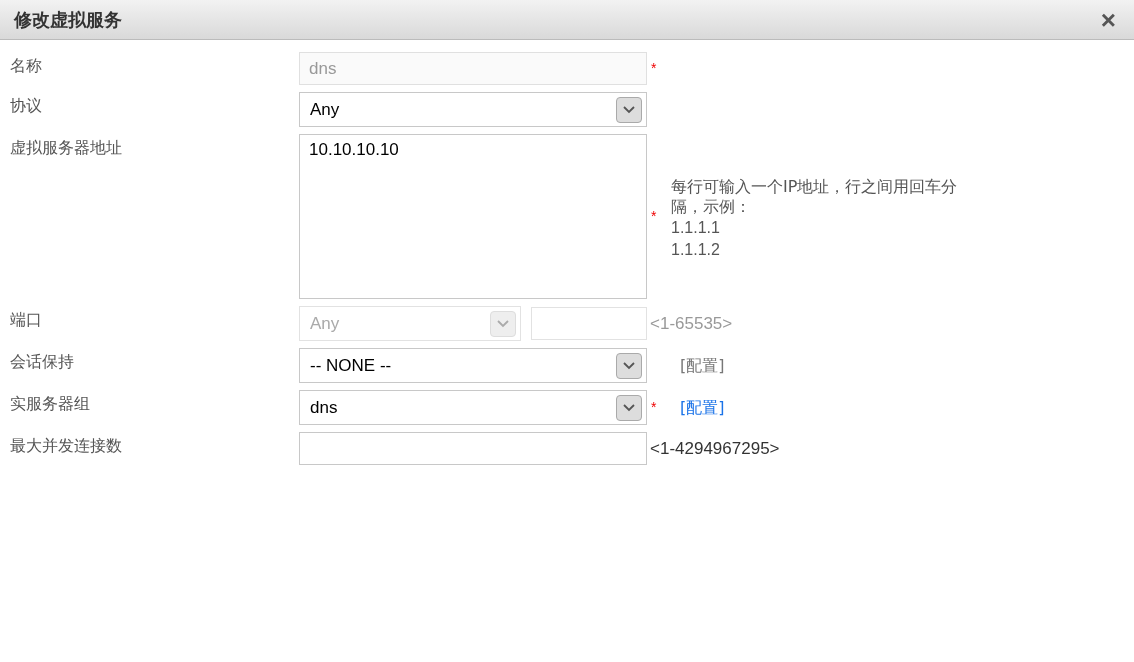 This screenshot has width=1134, height=662. What do you see at coordinates (473, 109) in the screenshot?
I see `select-dropdown: Any` at bounding box center [473, 109].